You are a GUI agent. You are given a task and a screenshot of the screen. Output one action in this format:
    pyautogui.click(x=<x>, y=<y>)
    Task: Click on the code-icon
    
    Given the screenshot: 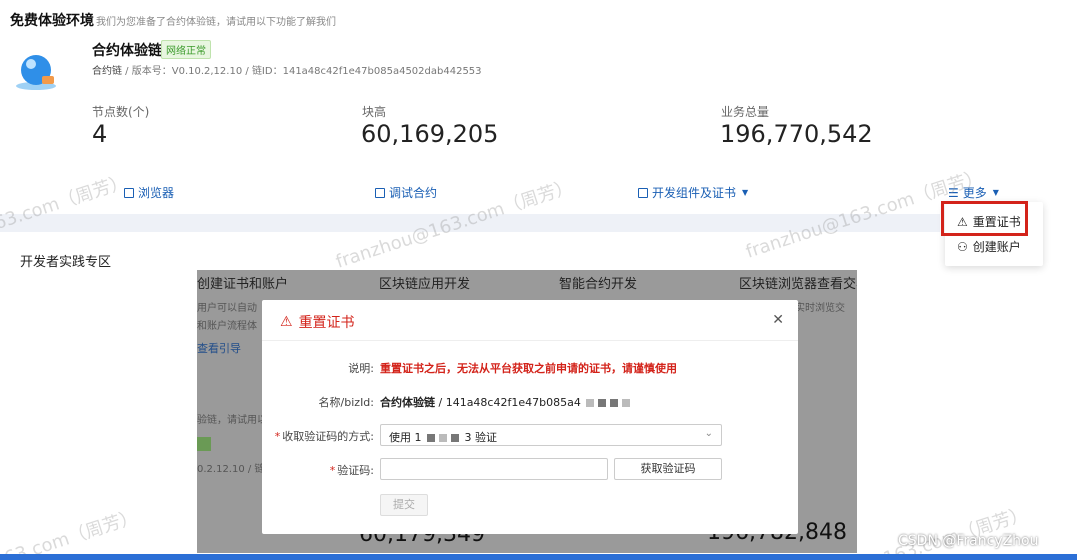 What is the action you would take?
    pyautogui.click(x=380, y=192)
    